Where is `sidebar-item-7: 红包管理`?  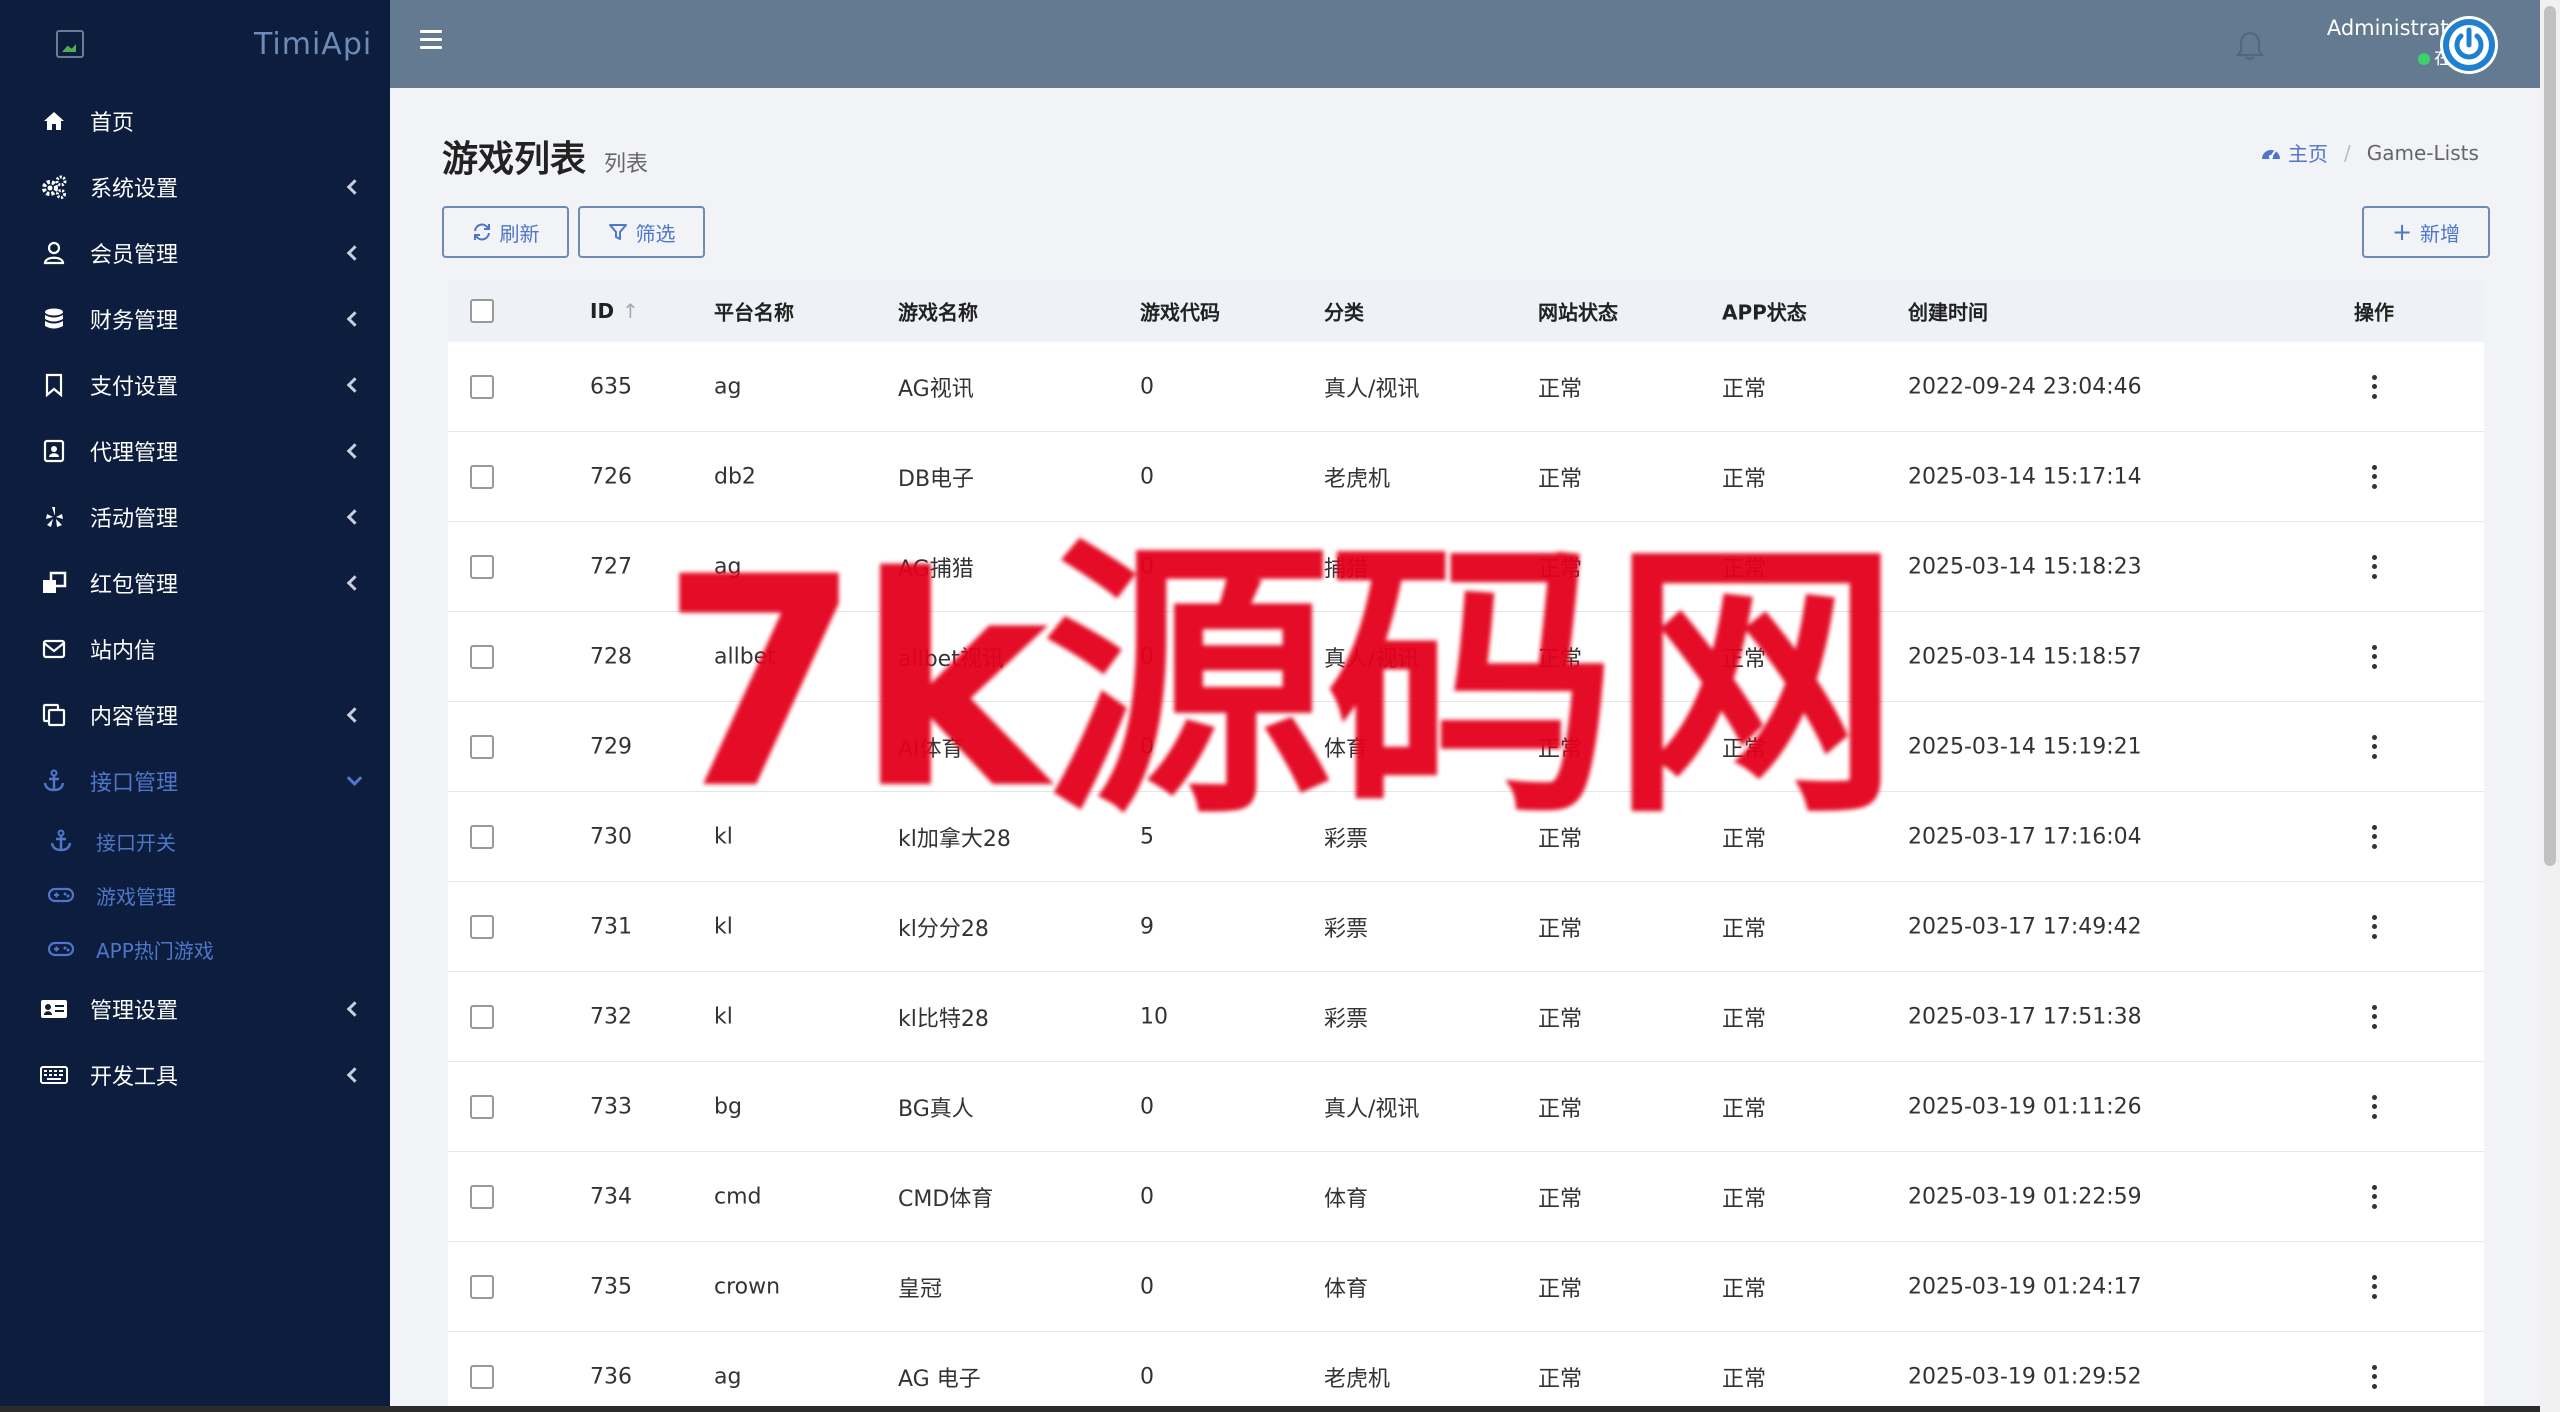
sidebar-item-7: 红包管理 is located at coordinates (195, 583).